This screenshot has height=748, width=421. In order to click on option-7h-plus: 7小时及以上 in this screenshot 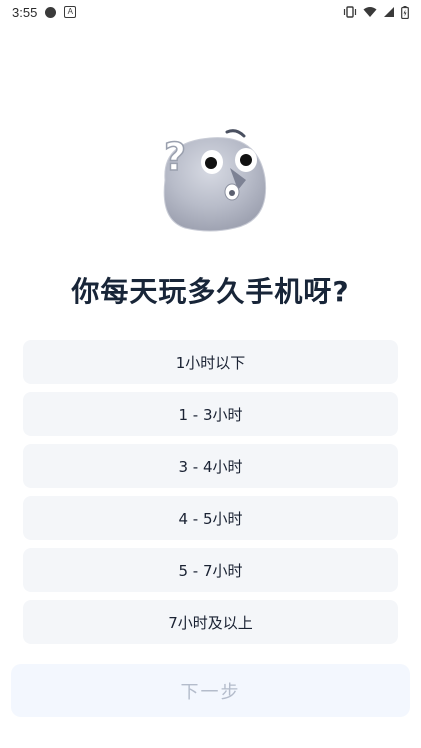, I will do `click(210, 622)`.